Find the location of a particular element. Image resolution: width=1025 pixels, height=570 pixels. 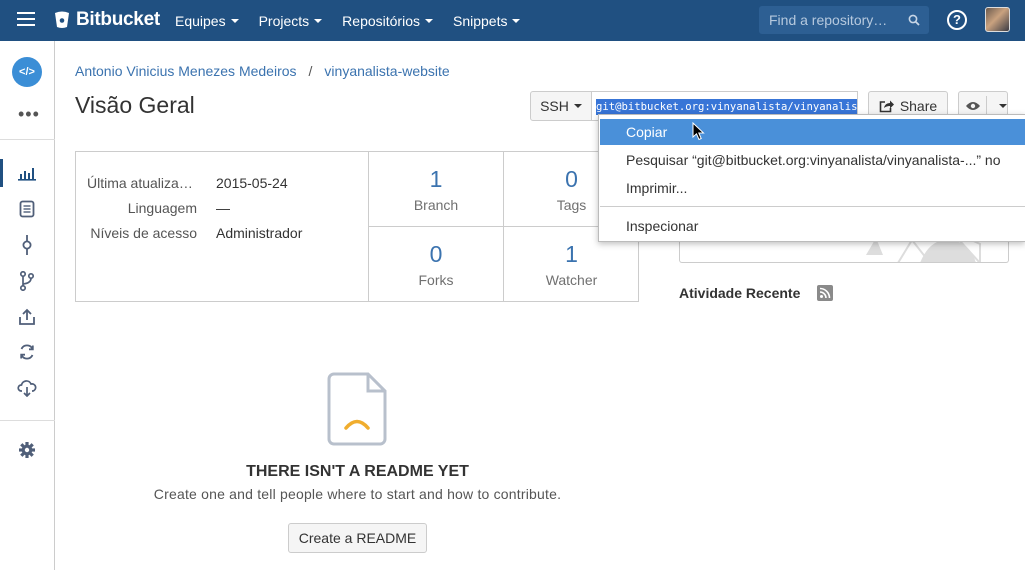

branch-icon is located at coordinates (27, 281).